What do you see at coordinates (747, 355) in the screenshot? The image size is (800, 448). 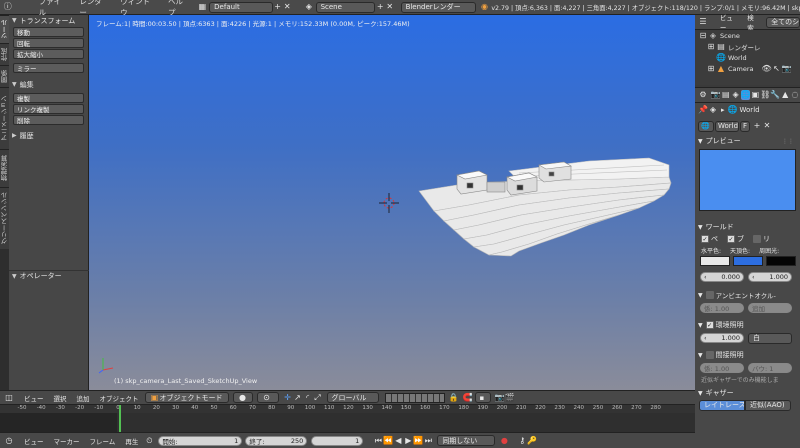 I see `indirect-light-panel-header: ▼ 間接照明` at bounding box center [747, 355].